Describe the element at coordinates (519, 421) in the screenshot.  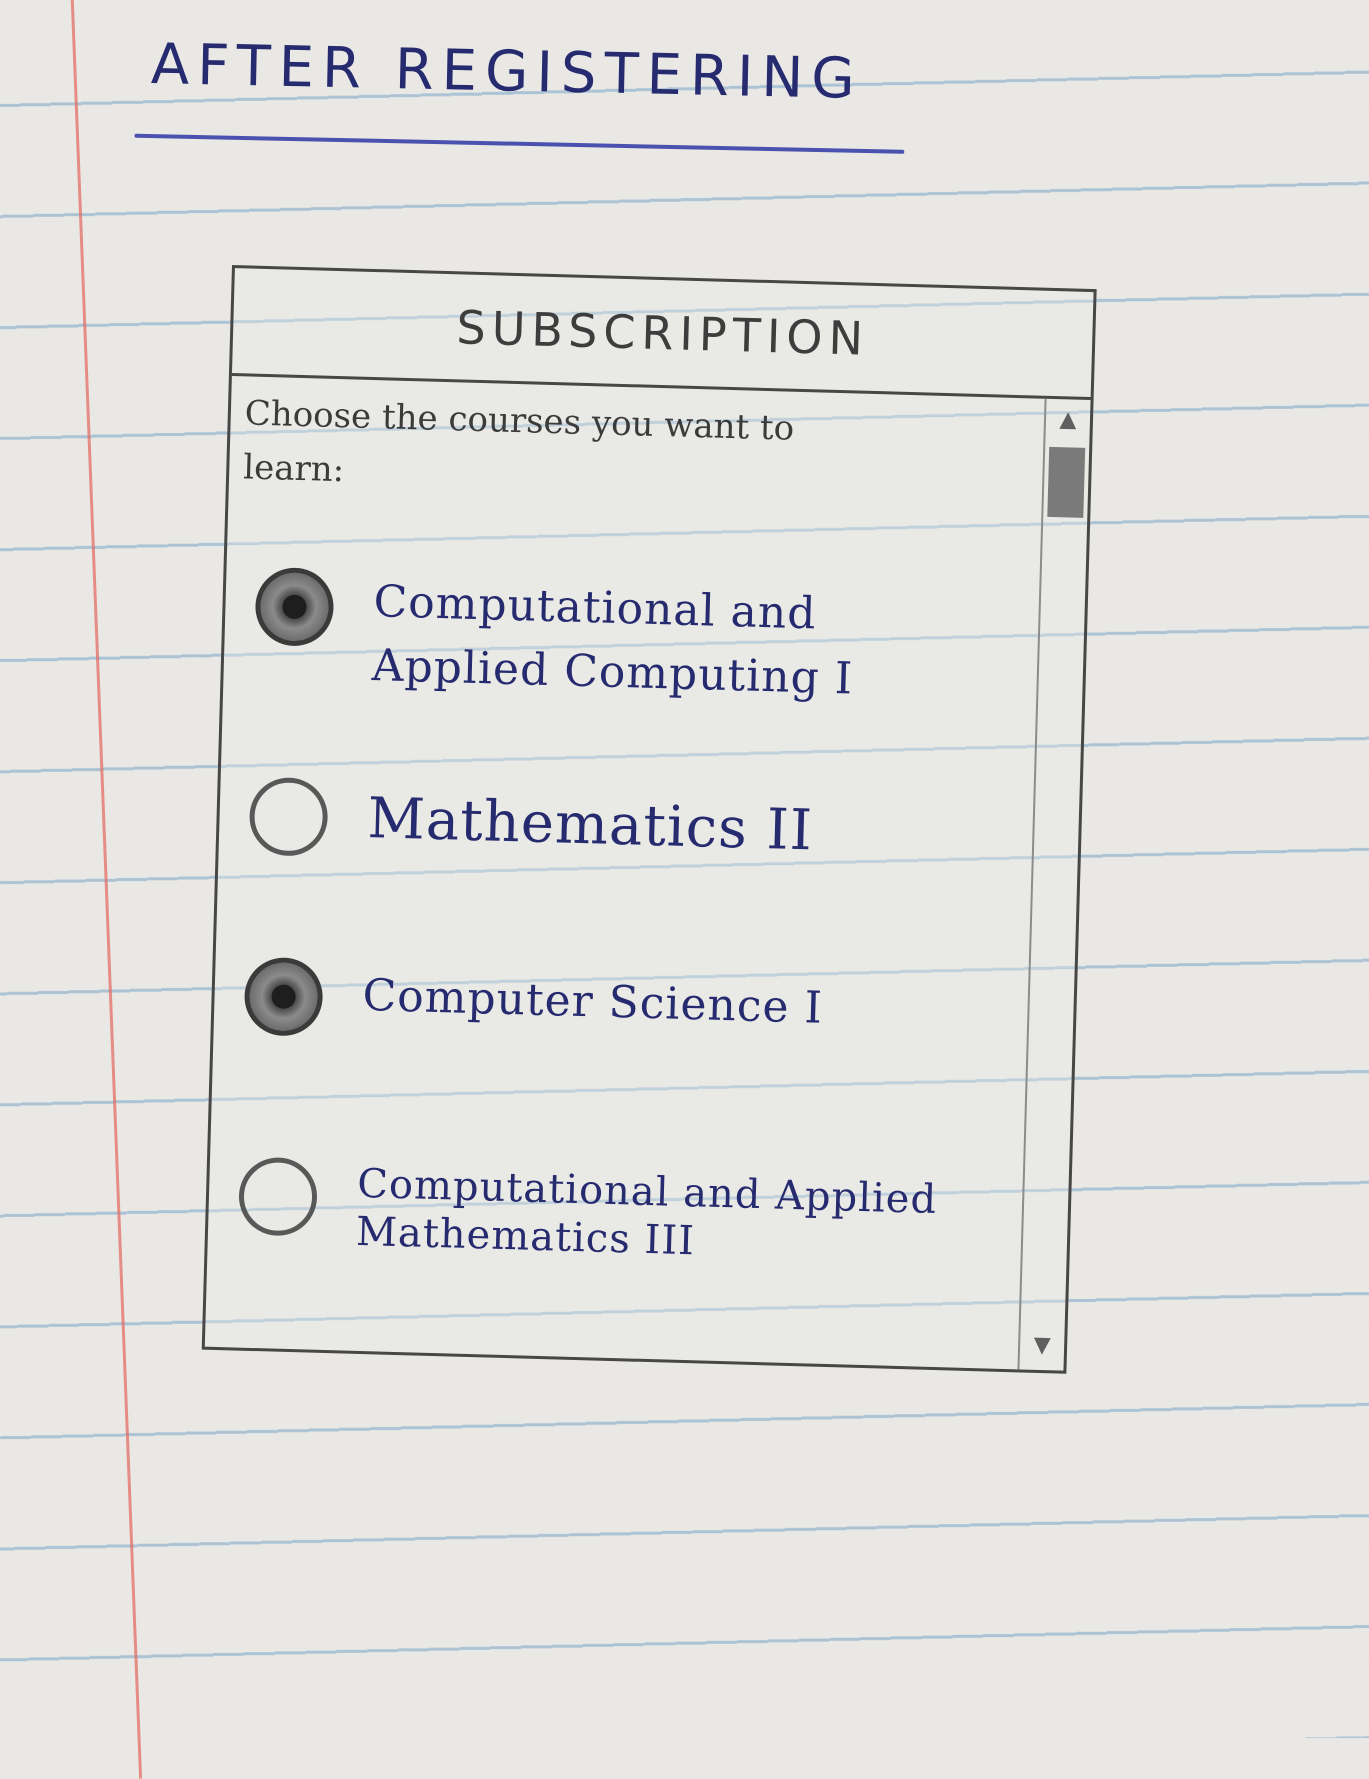
I see `prompt-line-1: Choose the courses you want to` at that location.